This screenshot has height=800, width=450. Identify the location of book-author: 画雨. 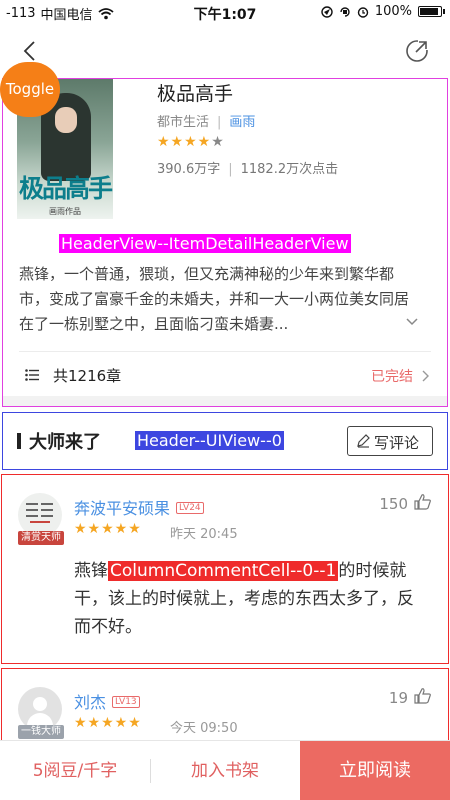
(242, 122).